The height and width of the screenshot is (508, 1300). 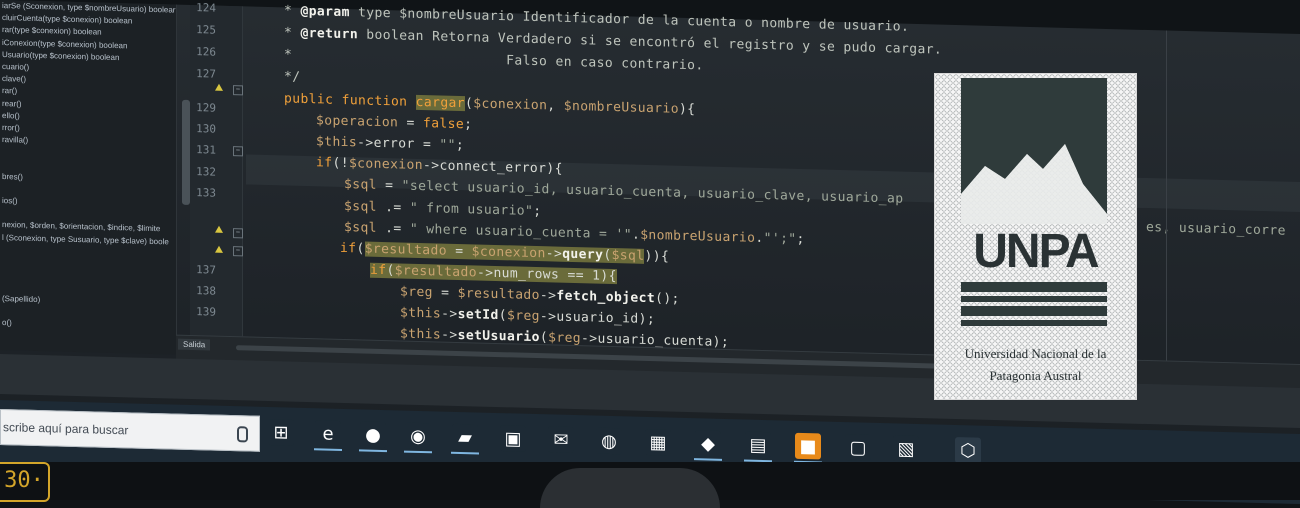 What do you see at coordinates (561, 440) in the screenshot?
I see `mail-icon: ✉` at bounding box center [561, 440].